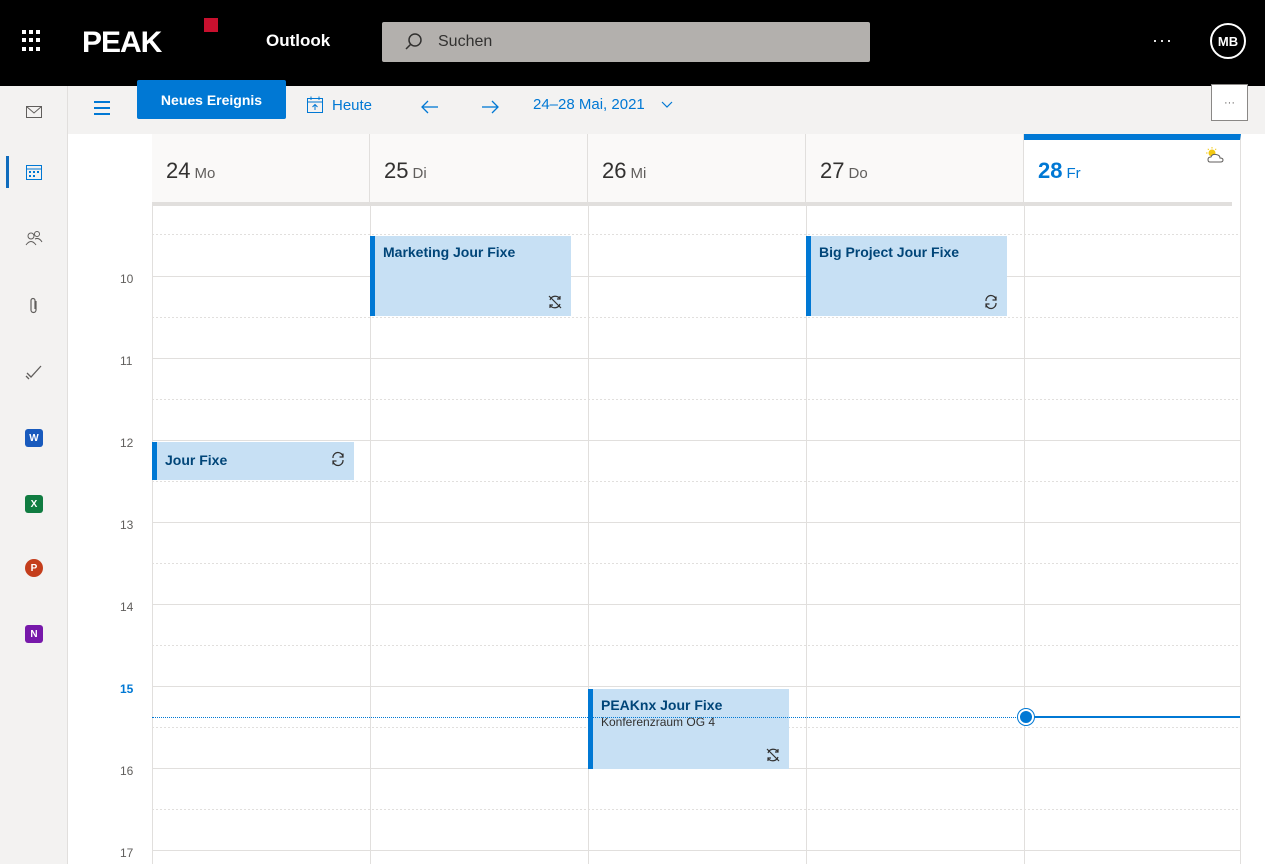 The height and width of the screenshot is (864, 1265). What do you see at coordinates (688, 729) in the screenshot?
I see `event-peaknx-jour-fixe: PEAKnx Jour Fixe Konferenzraum OG 4` at bounding box center [688, 729].